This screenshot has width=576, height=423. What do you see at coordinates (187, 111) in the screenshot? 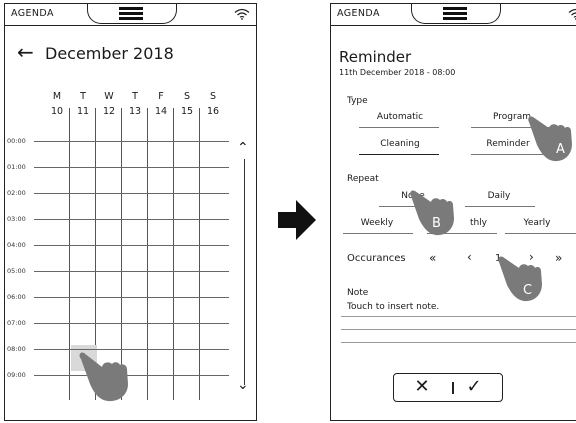
I see `day-number: 15` at bounding box center [187, 111].